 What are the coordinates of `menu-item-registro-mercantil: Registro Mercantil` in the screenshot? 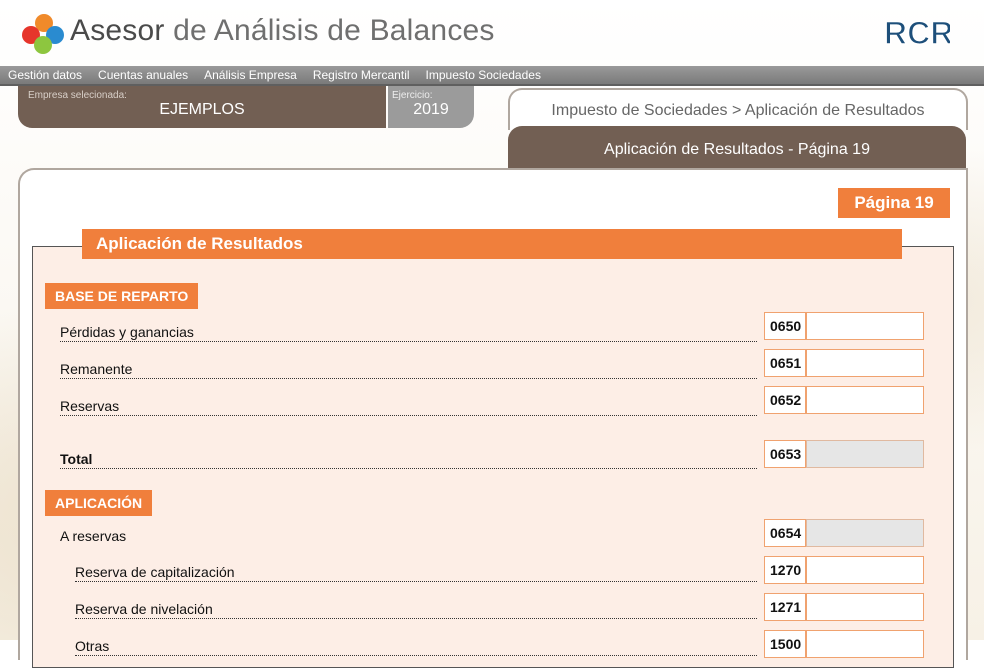 It's located at (361, 75).